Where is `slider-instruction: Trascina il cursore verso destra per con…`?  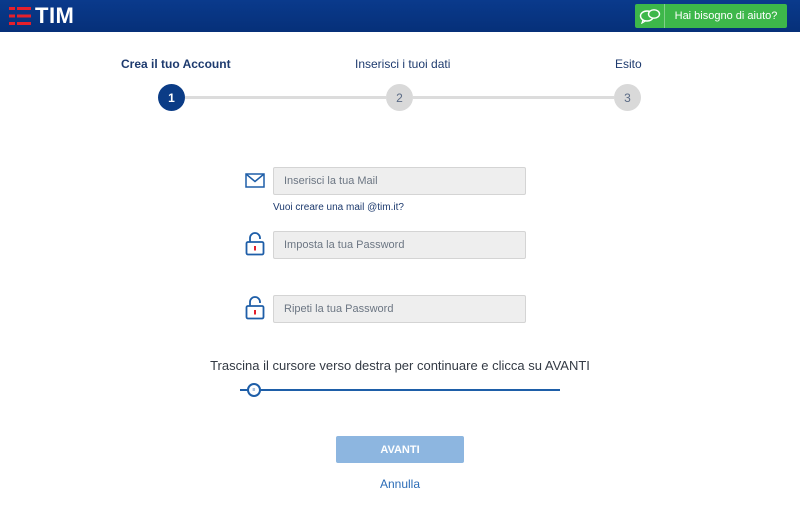 slider-instruction: Trascina il cursore verso destra per con… is located at coordinates (400, 365).